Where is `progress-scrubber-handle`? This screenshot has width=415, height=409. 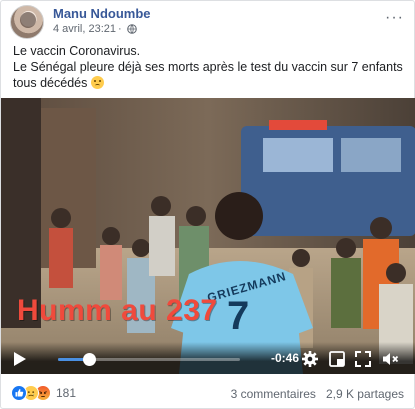 progress-scrubber-handle is located at coordinates (89, 359).